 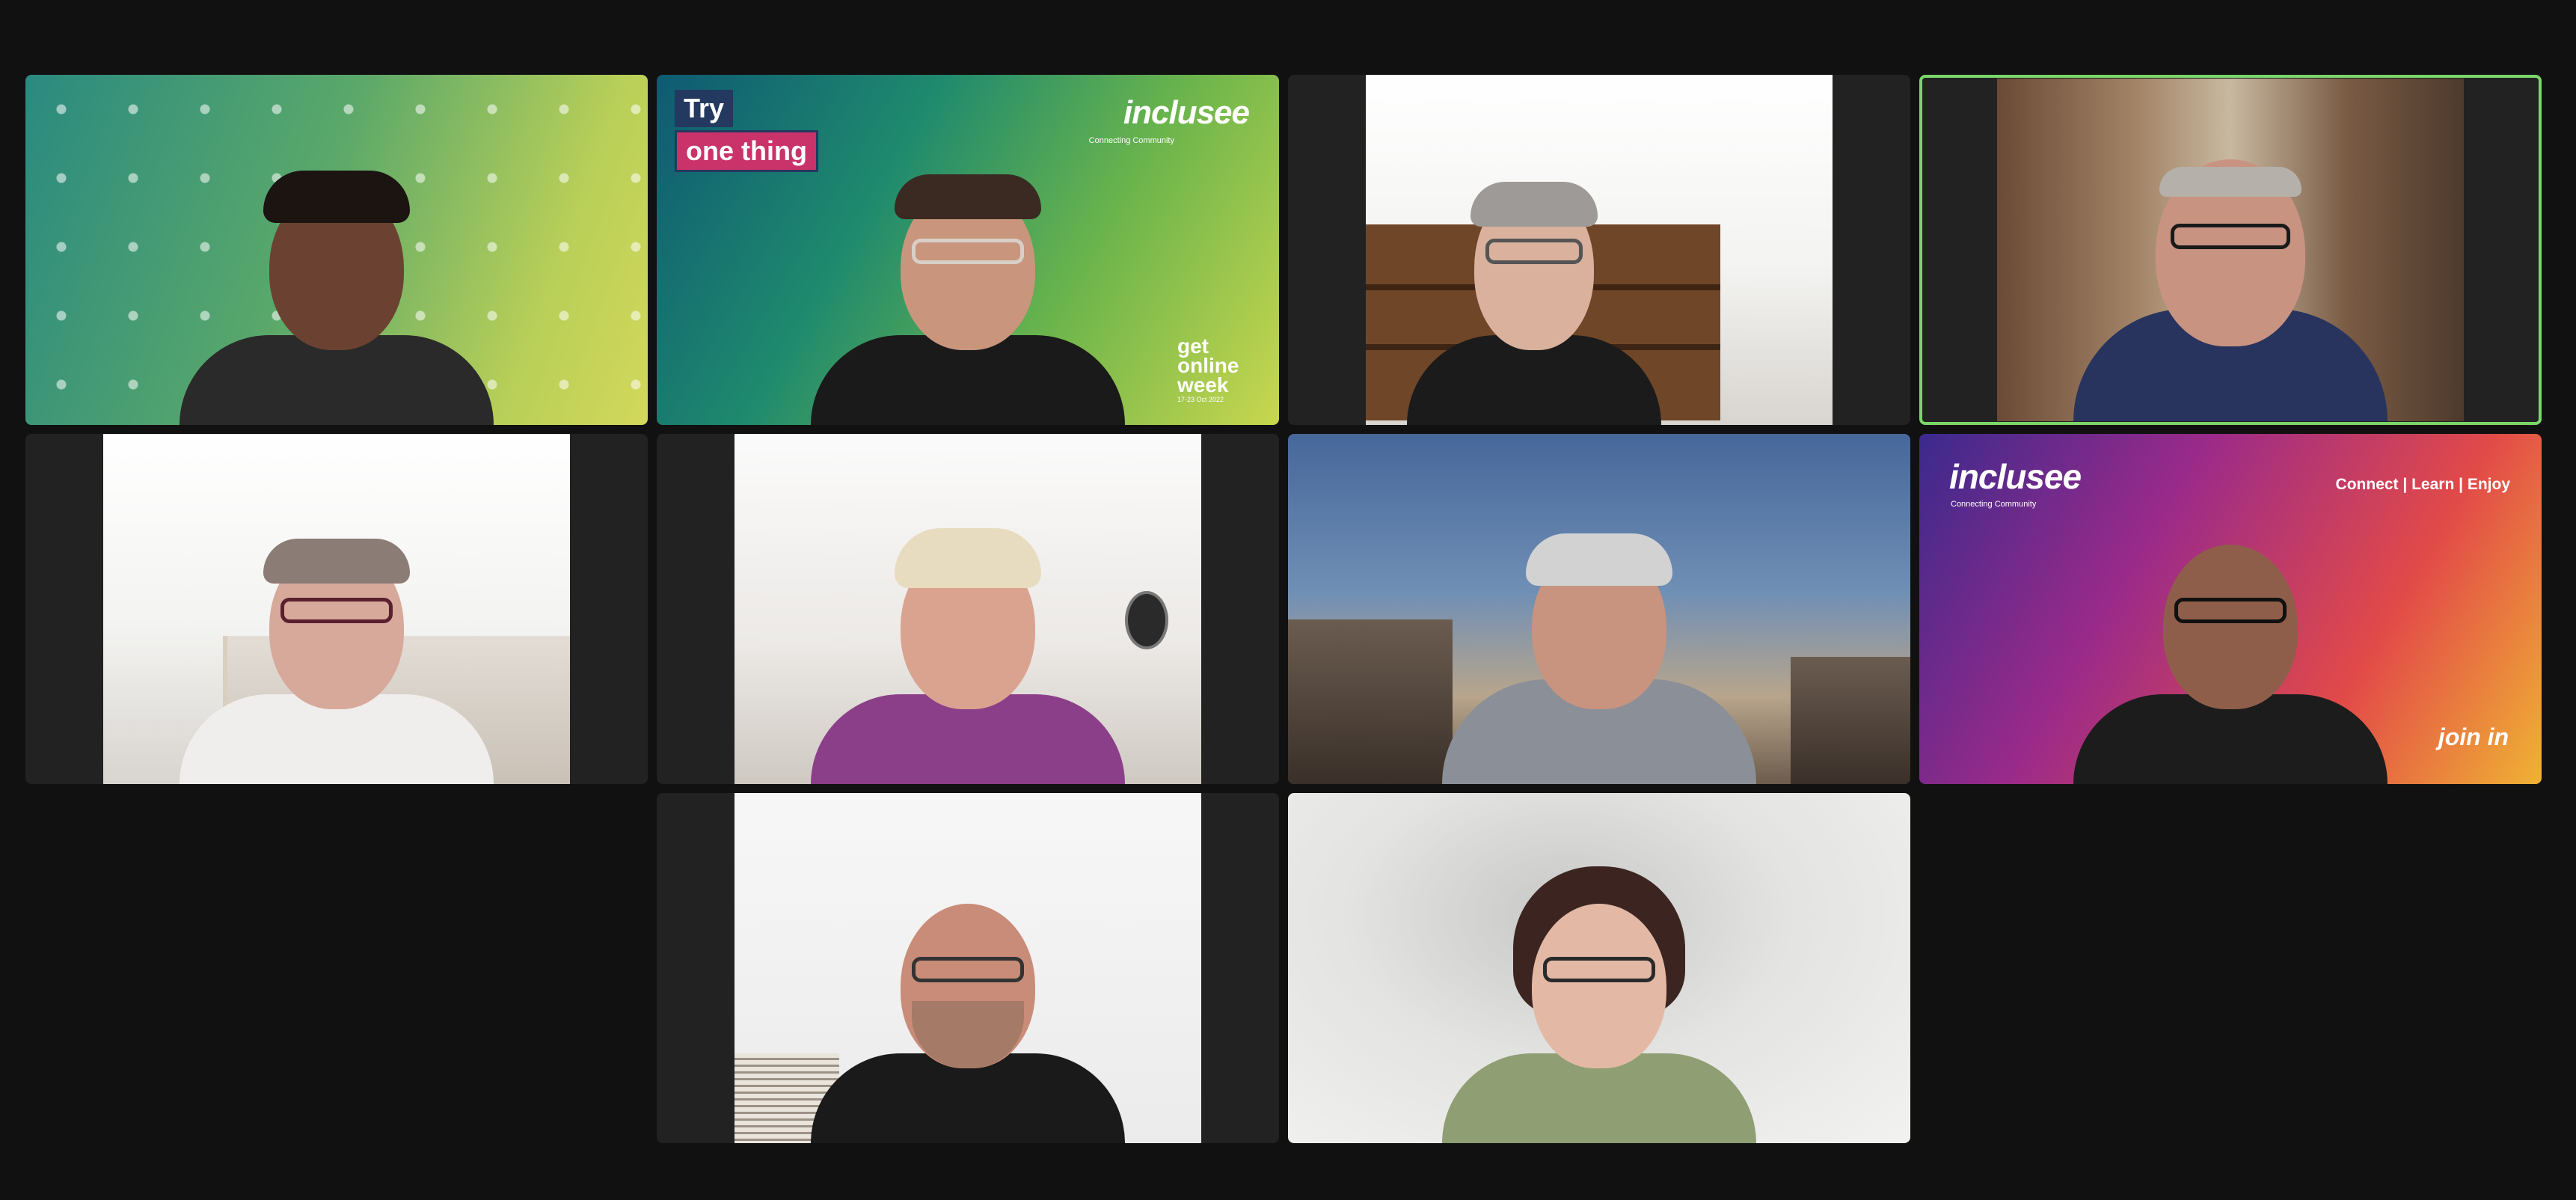 What do you see at coordinates (2422, 484) in the screenshot?
I see `connect-learn-enjoy-text: Connect | Learn | Enjoy` at bounding box center [2422, 484].